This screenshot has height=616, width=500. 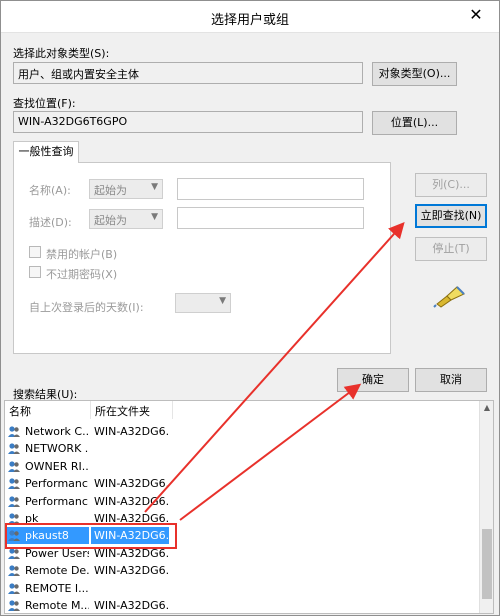 I want to click on disabled-accounts-checkbox, so click(x=35, y=252).